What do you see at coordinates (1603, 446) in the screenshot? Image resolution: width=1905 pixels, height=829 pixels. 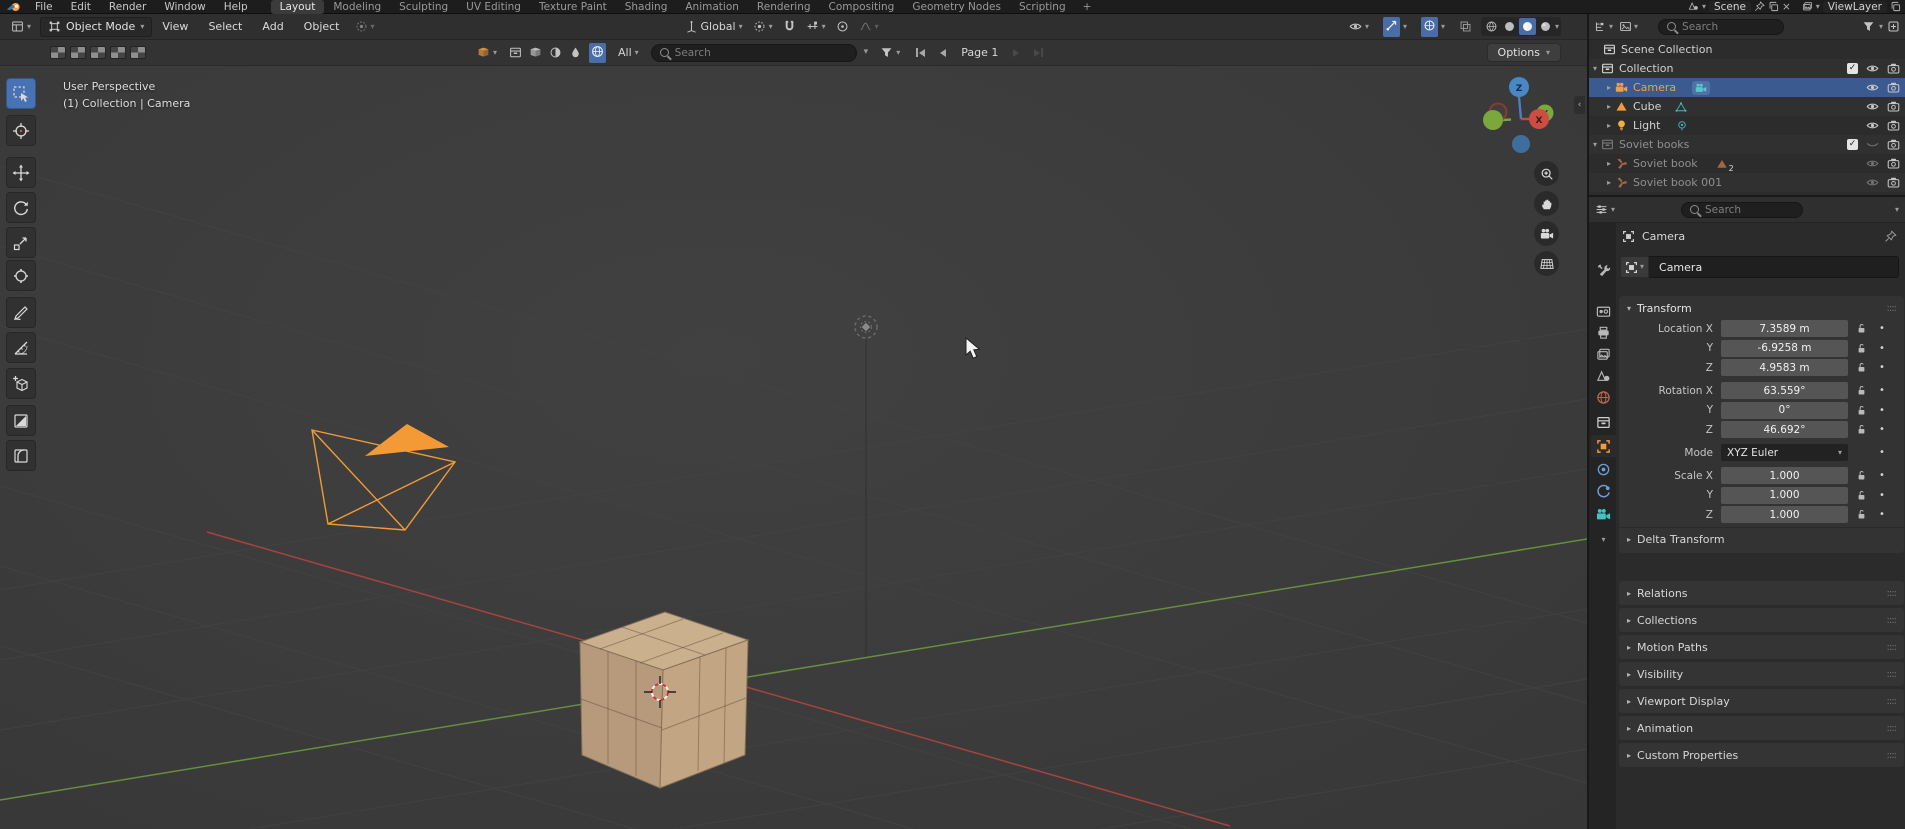 I see `tab-object` at bounding box center [1603, 446].